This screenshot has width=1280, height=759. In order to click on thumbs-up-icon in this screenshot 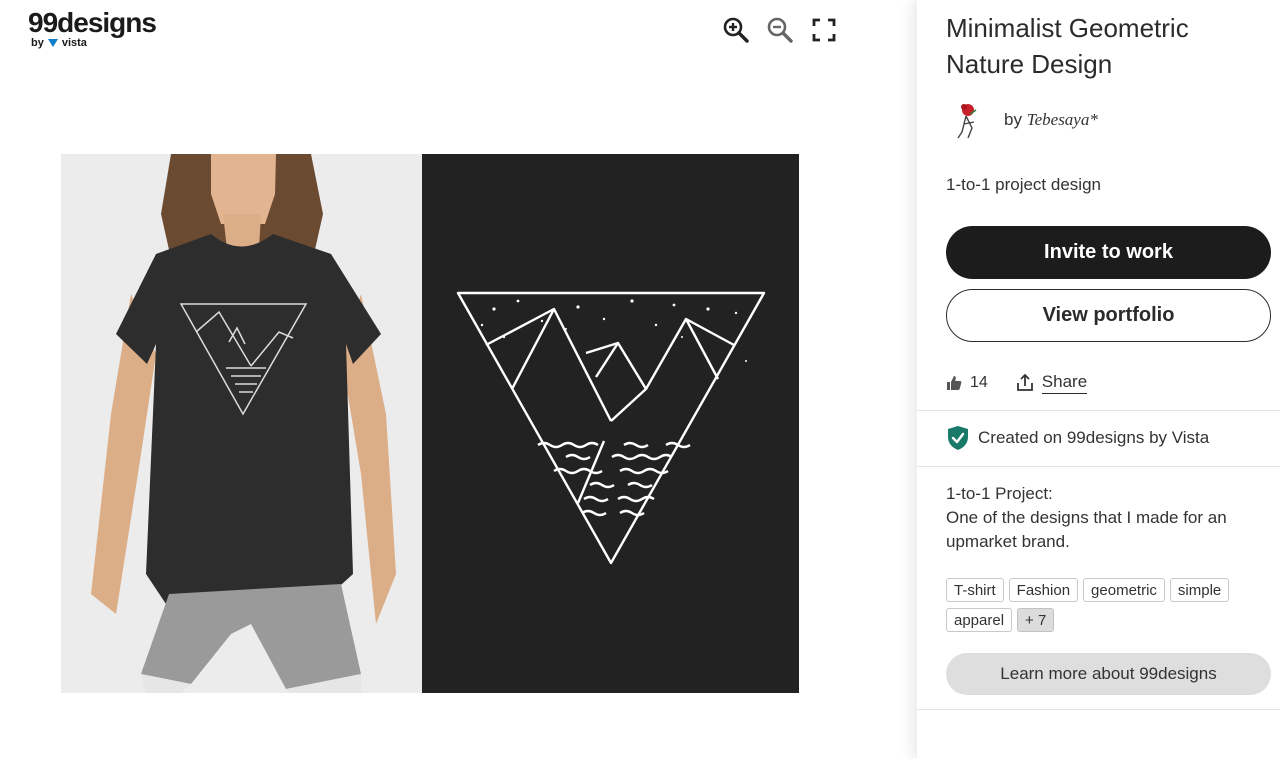, I will do `click(954, 383)`.